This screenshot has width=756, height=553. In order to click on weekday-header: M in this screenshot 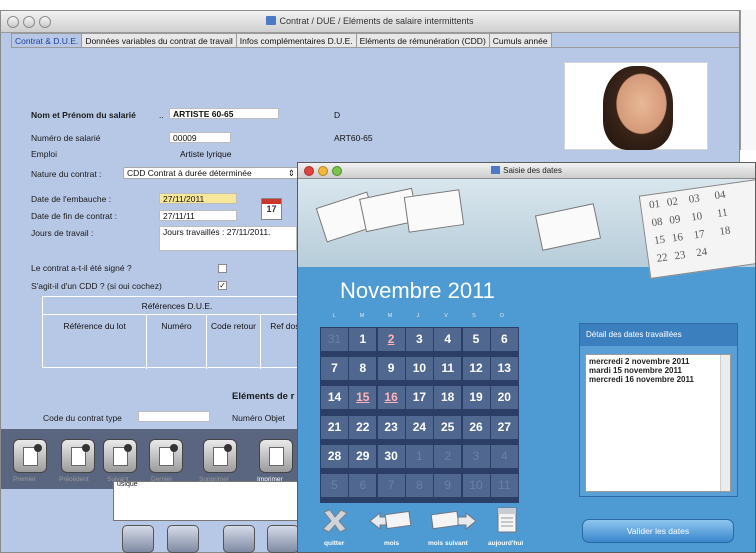, I will do `click(390, 316)`.